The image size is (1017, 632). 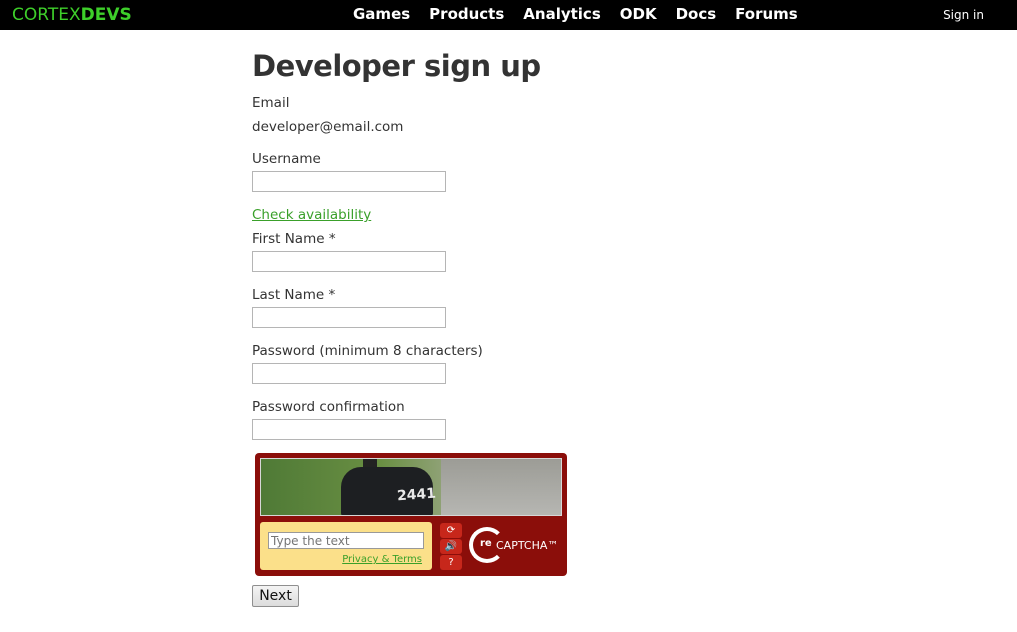 I want to click on password-confirmation-input, so click(x=349, y=429).